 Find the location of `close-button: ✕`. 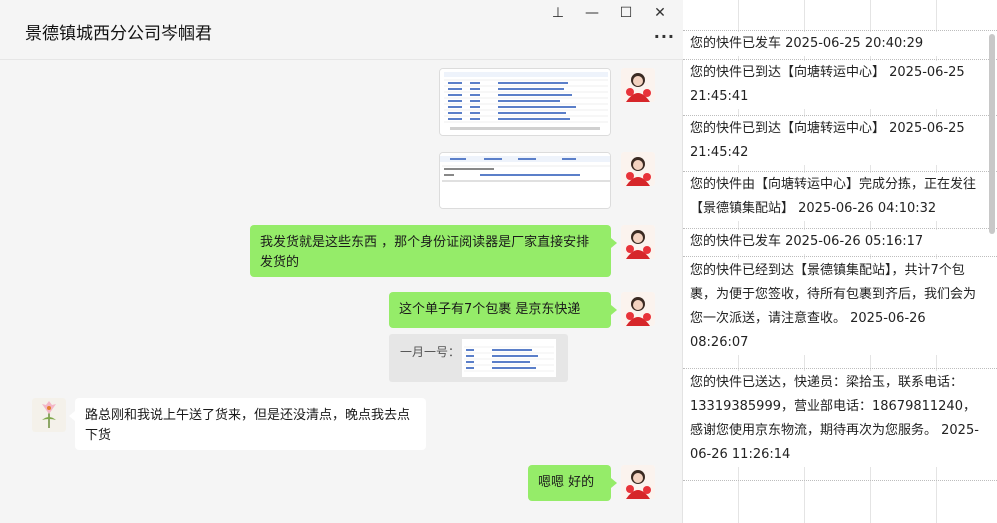

close-button: ✕ is located at coordinates (660, 13).